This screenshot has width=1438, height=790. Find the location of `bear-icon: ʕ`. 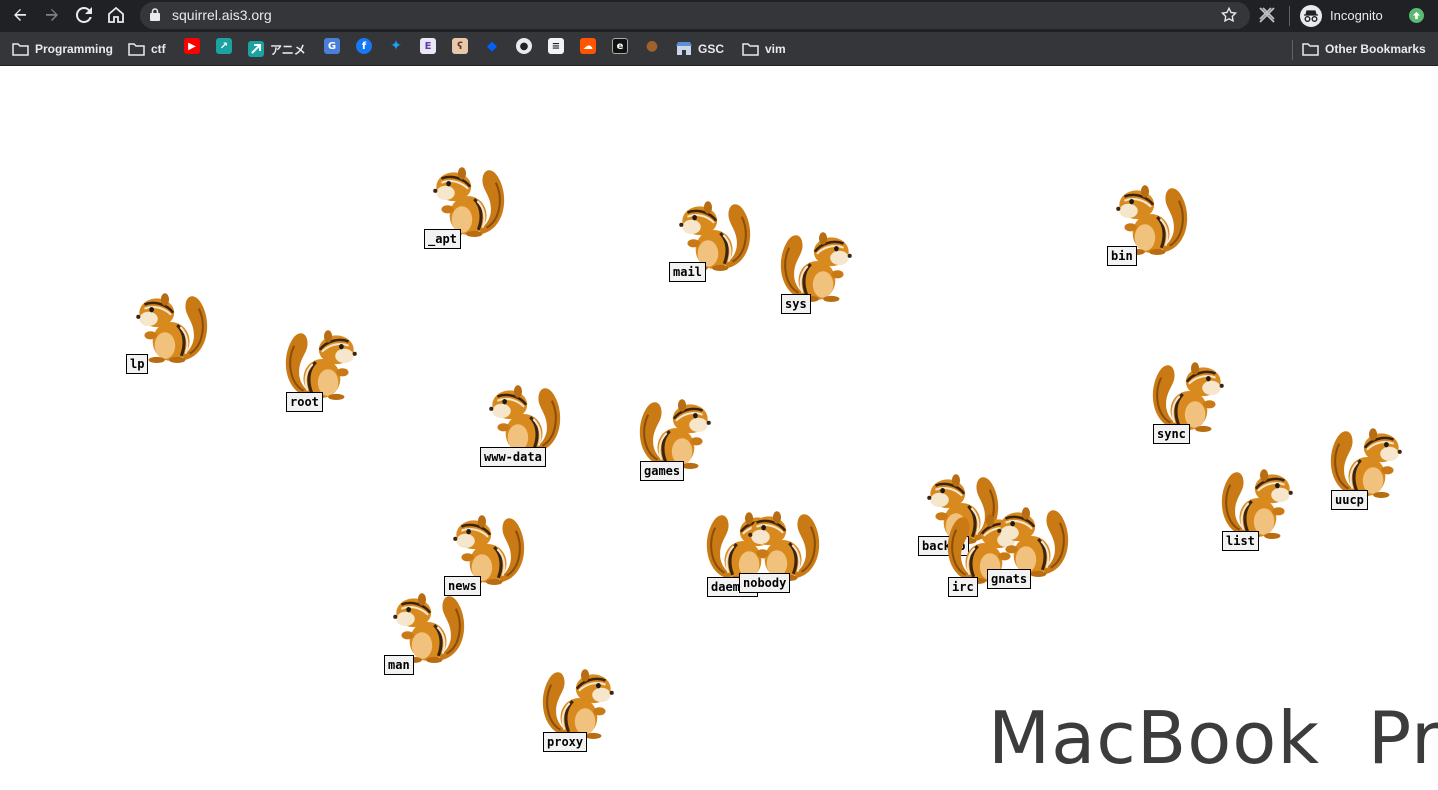

bear-icon: ʕ is located at coordinates (460, 46).